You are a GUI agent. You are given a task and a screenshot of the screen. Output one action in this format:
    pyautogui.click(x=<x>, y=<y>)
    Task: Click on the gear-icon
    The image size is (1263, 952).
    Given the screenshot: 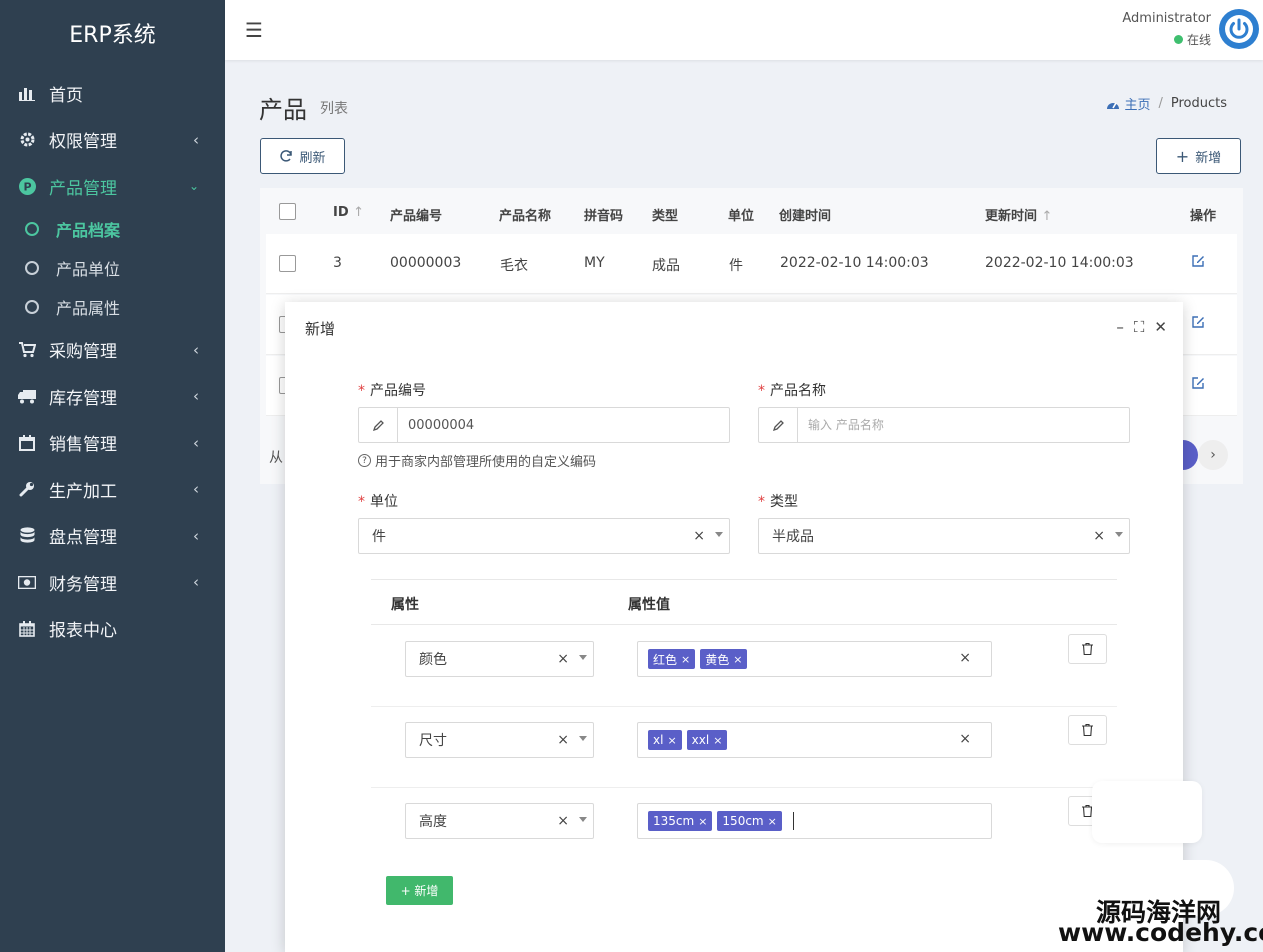 What is the action you would take?
    pyautogui.click(x=27, y=140)
    